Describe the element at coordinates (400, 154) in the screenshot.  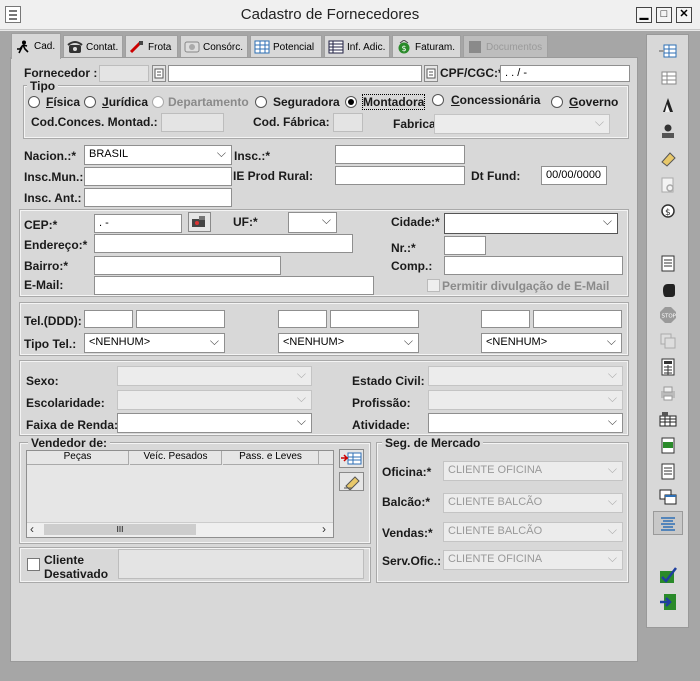
I see `insc-input` at that location.